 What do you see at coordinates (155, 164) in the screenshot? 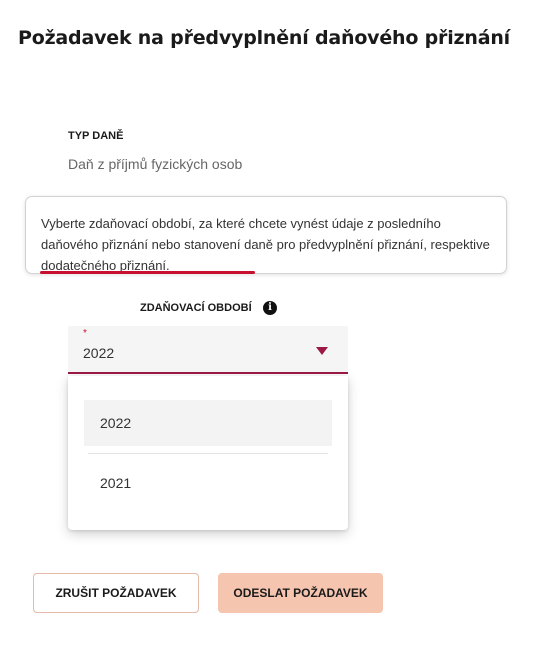
I see `tax-type-value: Daň z příjmů fyzických osob` at bounding box center [155, 164].